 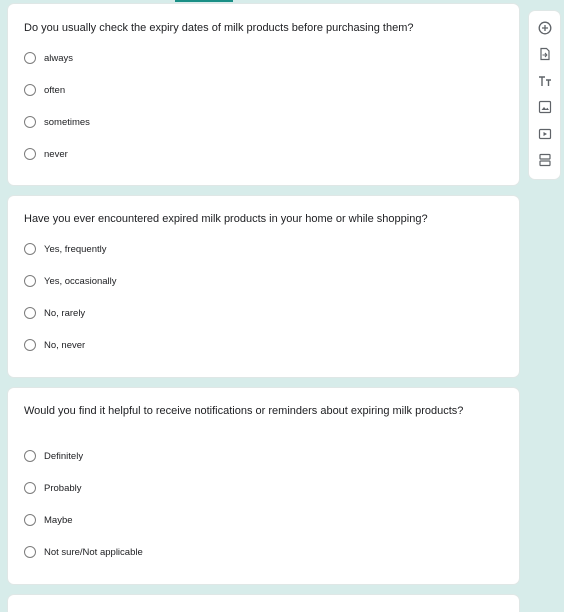 What do you see at coordinates (59, 58) in the screenshot?
I see `option-label: always` at bounding box center [59, 58].